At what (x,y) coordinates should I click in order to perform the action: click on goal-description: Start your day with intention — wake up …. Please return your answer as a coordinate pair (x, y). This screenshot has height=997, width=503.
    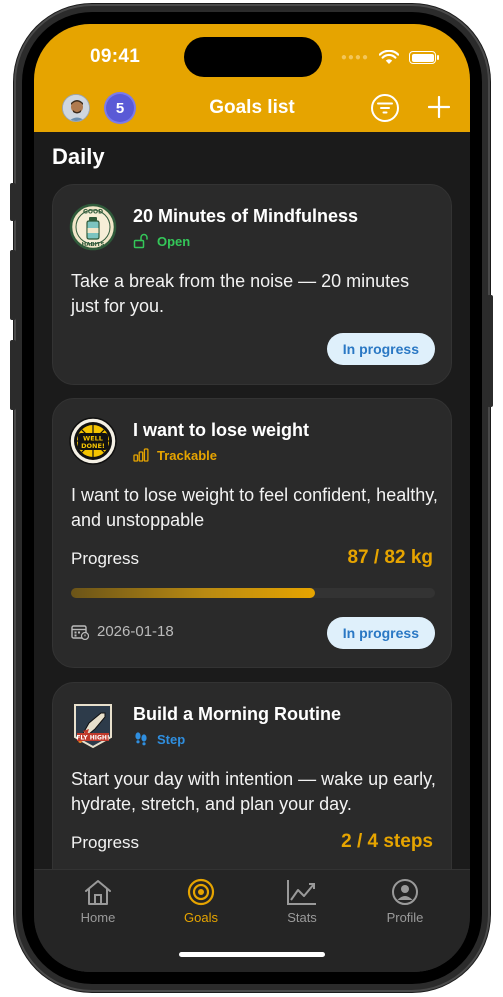
    Looking at the image, I should click on (253, 791).